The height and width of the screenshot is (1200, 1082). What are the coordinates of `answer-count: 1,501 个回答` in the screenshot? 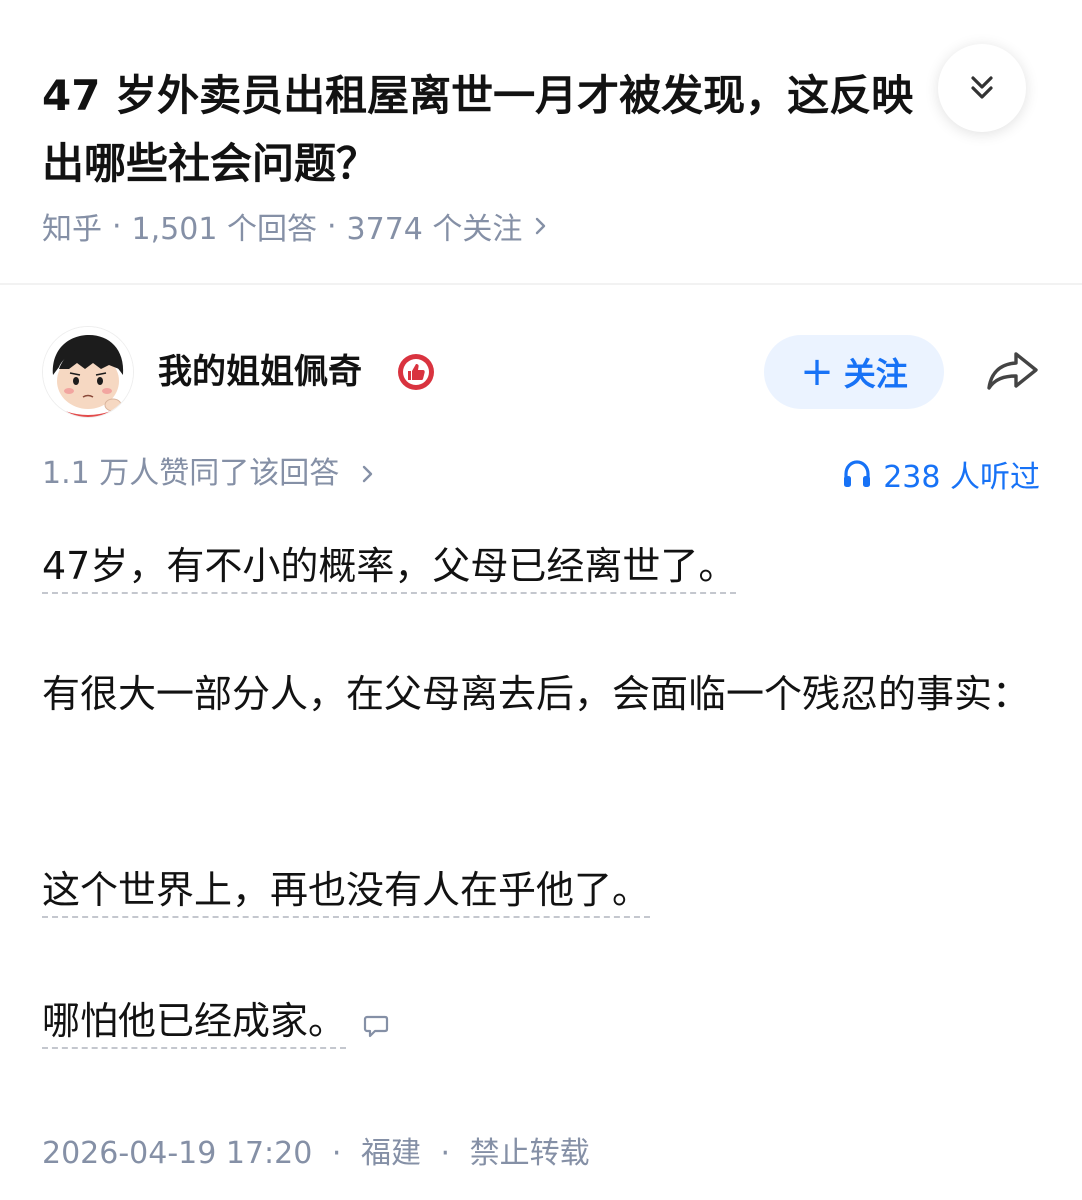 It's located at (224, 229).